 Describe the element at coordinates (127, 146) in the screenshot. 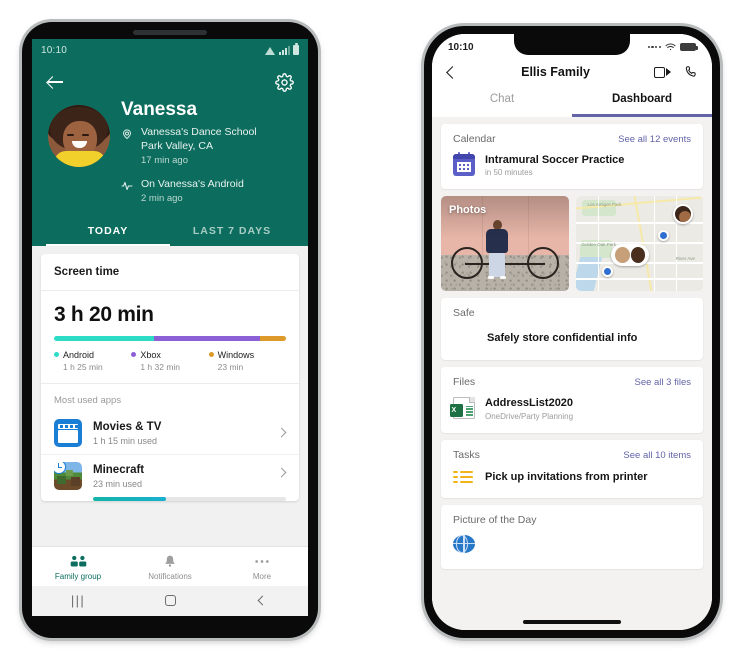

I see `location-pin-icon` at that location.